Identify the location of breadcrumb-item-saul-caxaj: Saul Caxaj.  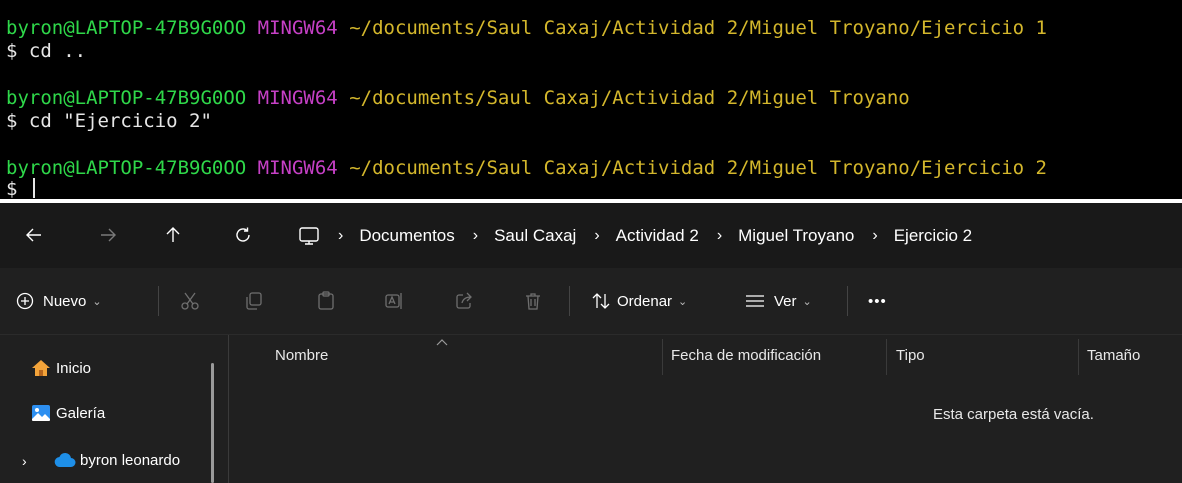
(535, 236).